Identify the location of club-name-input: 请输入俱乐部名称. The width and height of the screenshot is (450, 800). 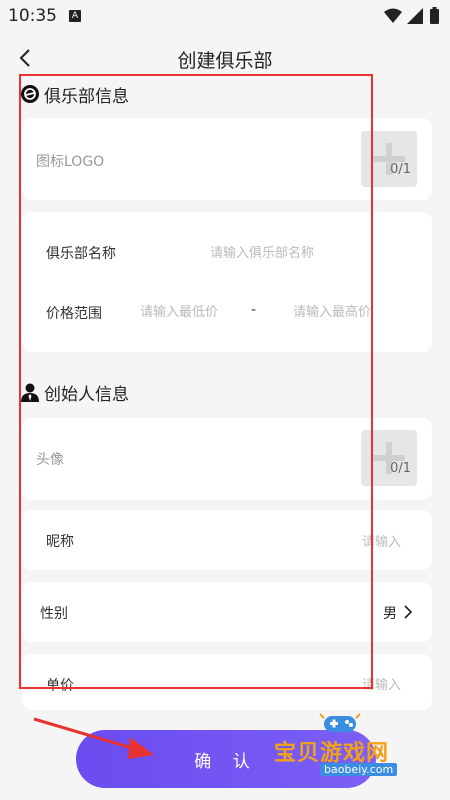
(262, 251).